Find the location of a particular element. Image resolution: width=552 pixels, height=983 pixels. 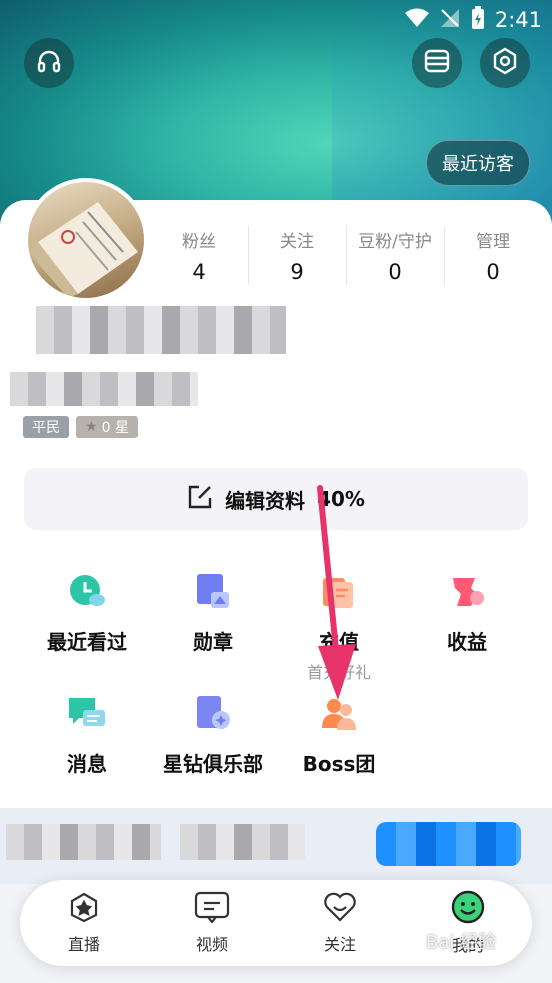

stat-value: 9 is located at coordinates (297, 271).